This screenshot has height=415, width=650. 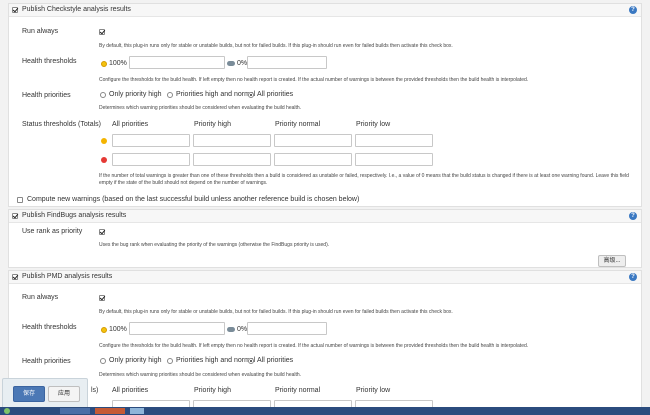 What do you see at coordinates (7, 411) in the screenshot?
I see `start-icon` at bounding box center [7, 411].